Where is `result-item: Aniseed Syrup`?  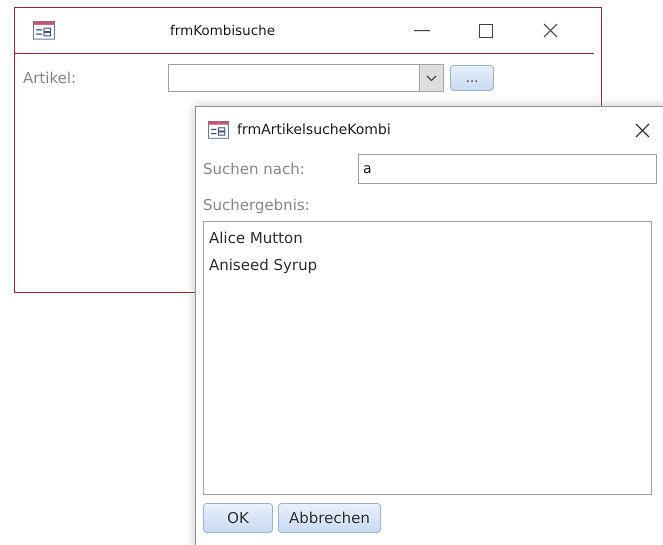
result-item: Aniseed Syrup is located at coordinates (427, 265).